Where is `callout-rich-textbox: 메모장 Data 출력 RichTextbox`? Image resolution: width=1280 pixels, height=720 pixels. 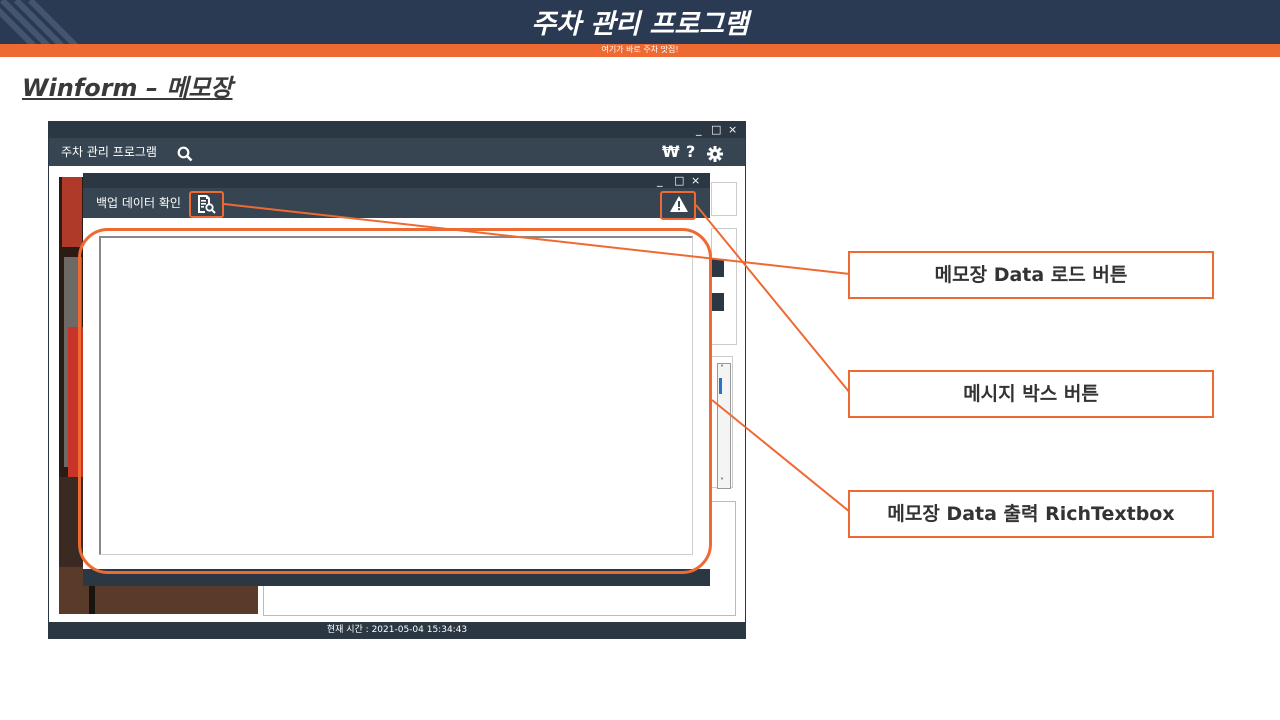 callout-rich-textbox: 메모장 Data 출력 RichTextbox is located at coordinates (1031, 514).